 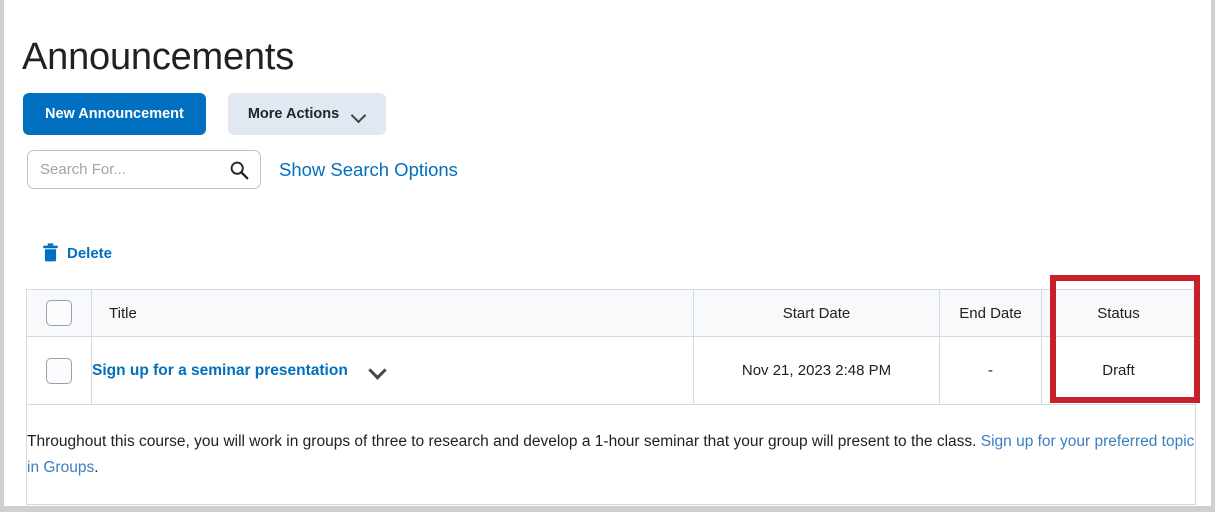 I want to click on show-search-options-link: Show Search Options, so click(x=368, y=170).